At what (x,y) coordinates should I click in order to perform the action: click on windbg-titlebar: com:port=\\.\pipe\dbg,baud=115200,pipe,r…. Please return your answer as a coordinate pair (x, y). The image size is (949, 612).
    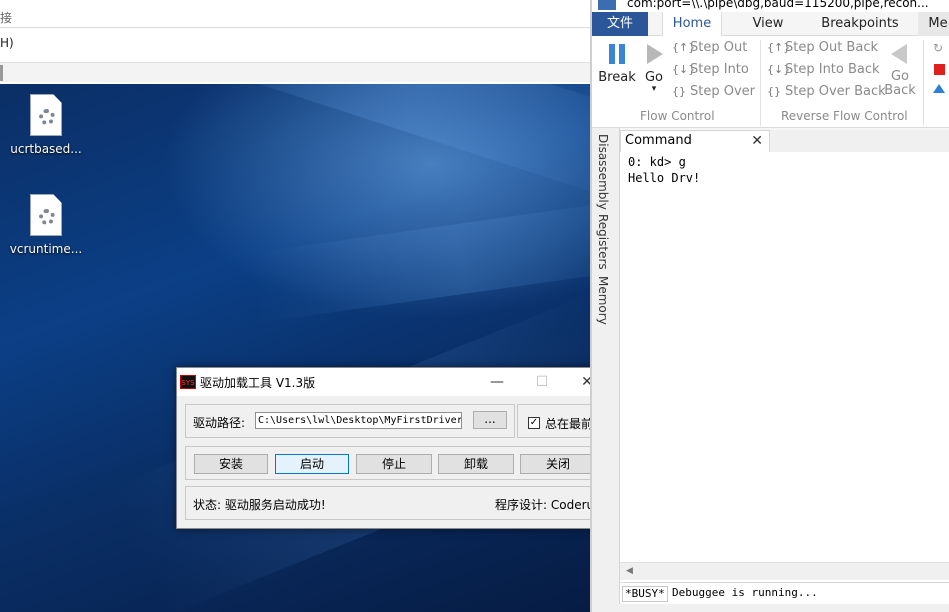
    Looking at the image, I should click on (770, 6).